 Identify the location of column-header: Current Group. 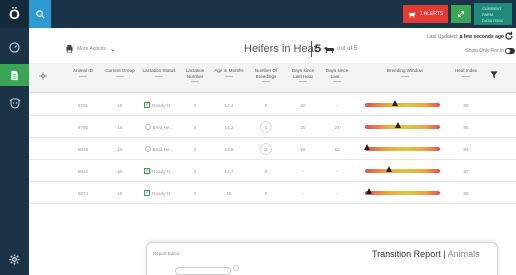
(120, 78).